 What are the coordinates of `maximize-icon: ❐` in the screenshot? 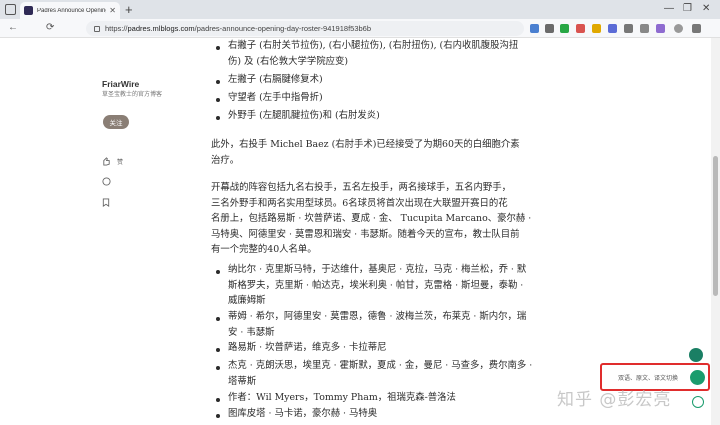 It's located at (687, 9).